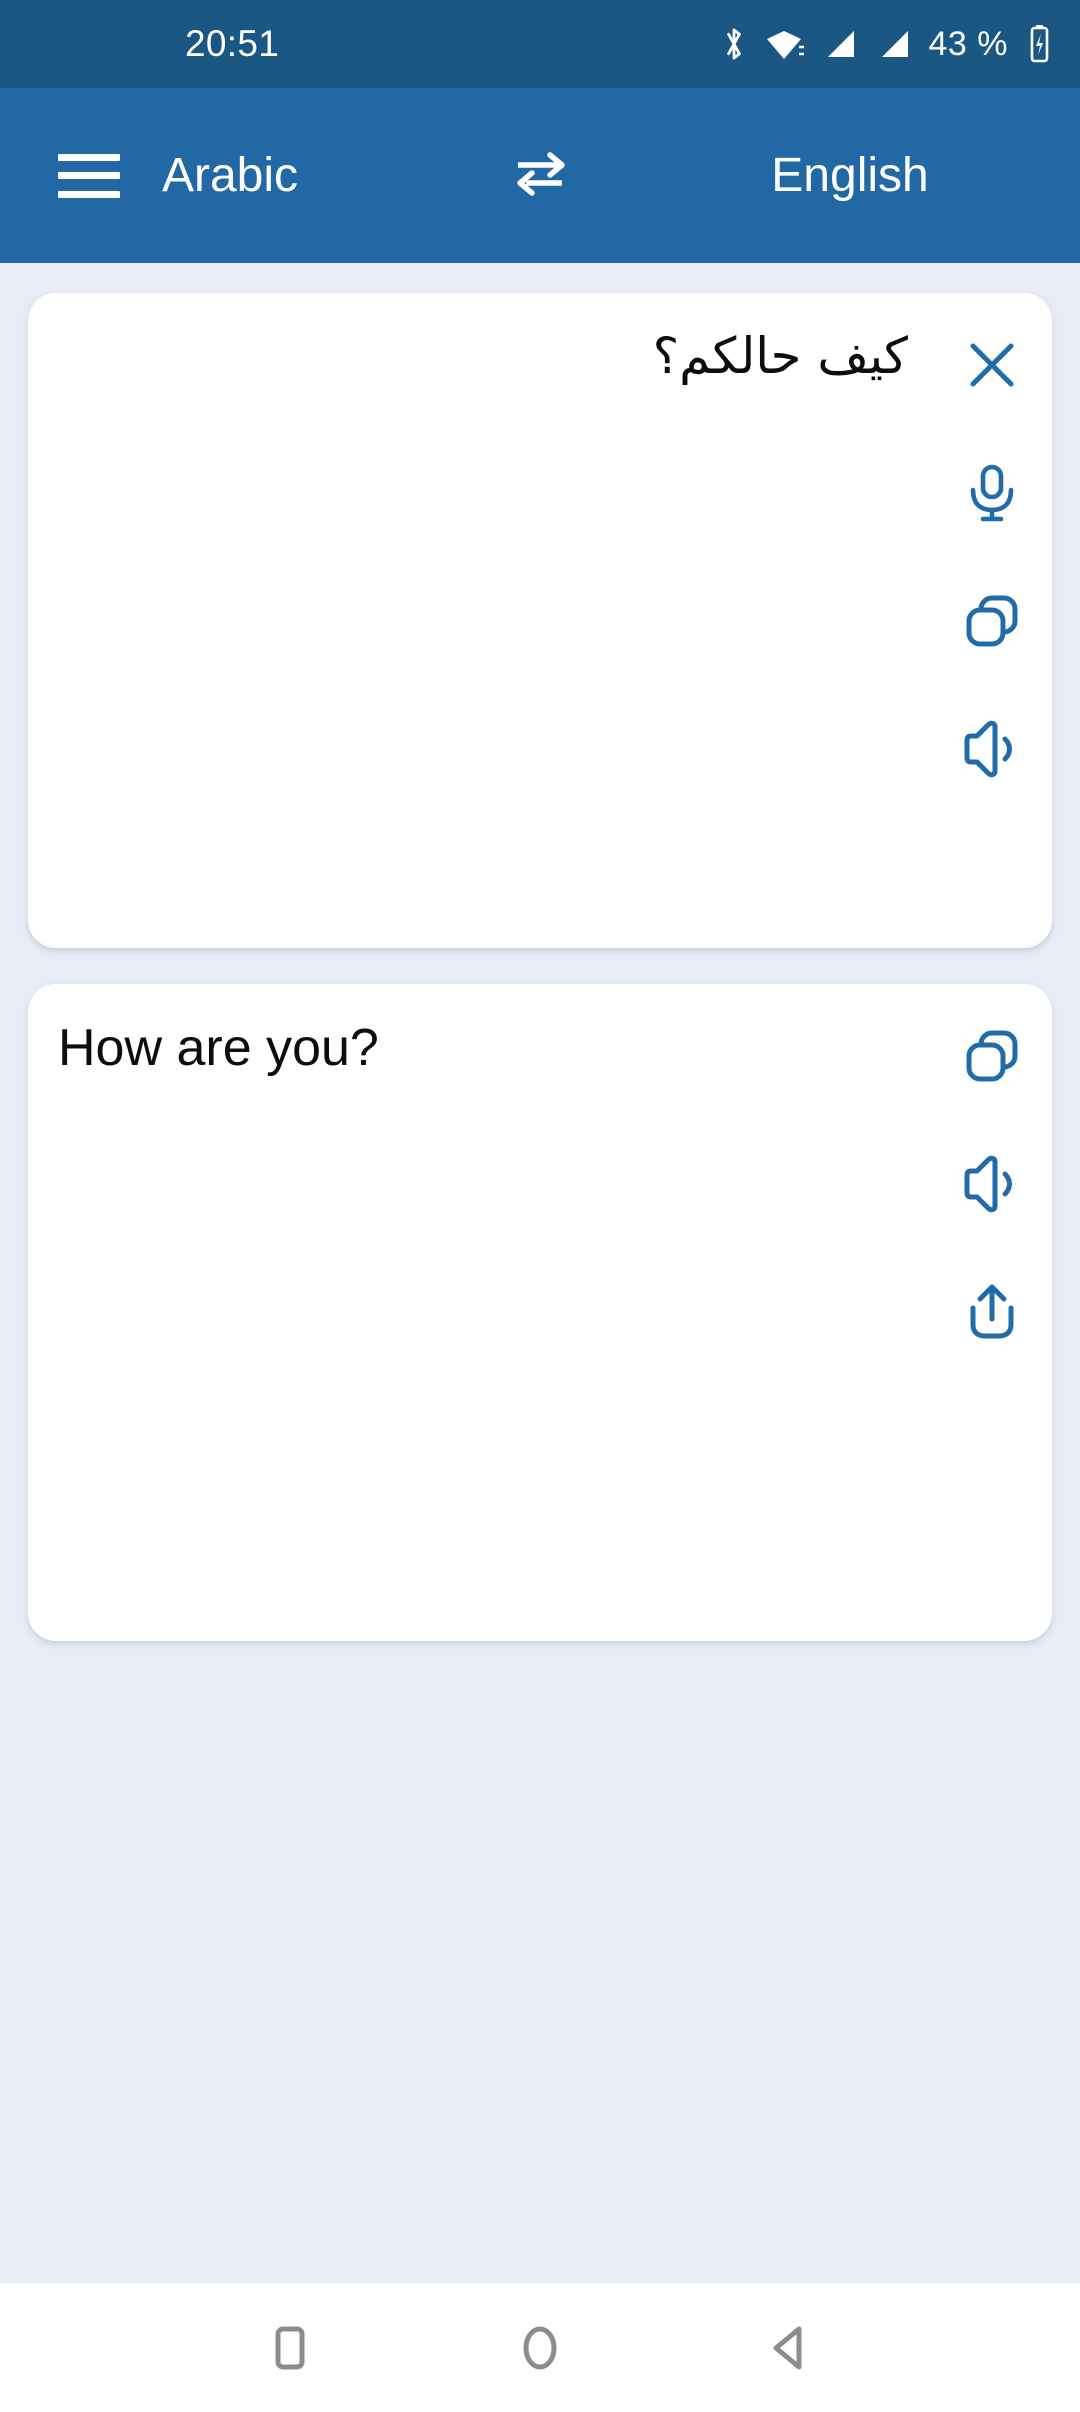 This screenshot has height=2412, width=1080. I want to click on source-actions, so click(992, 620).